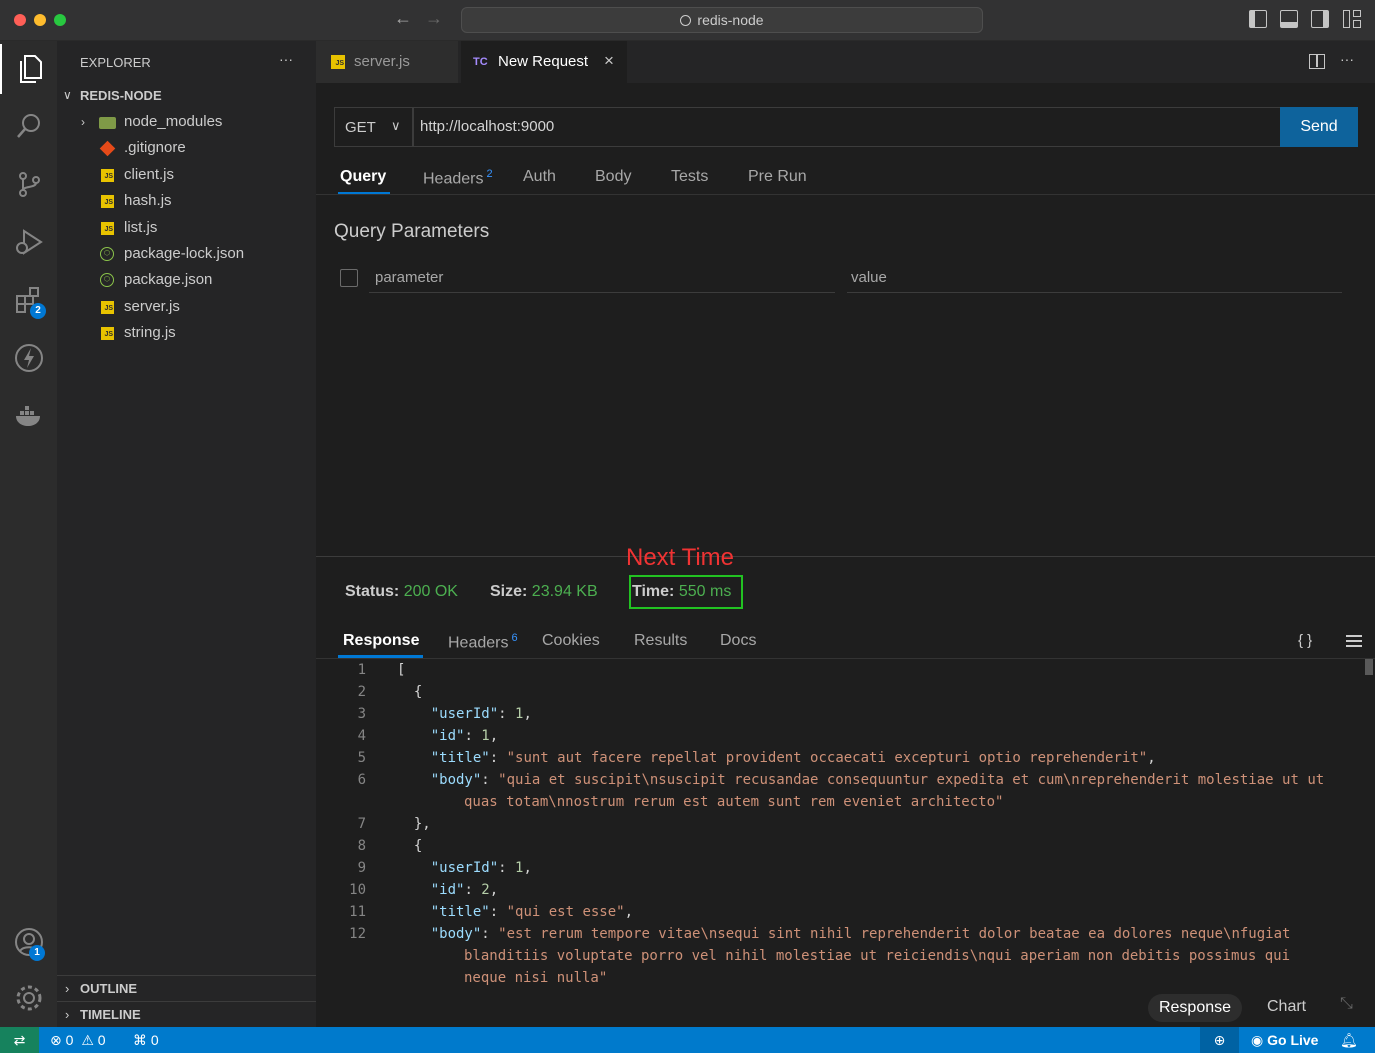 This screenshot has height=1053, width=1375. I want to click on workspace-root: ∨ REDIS-NODE, so click(186, 96).